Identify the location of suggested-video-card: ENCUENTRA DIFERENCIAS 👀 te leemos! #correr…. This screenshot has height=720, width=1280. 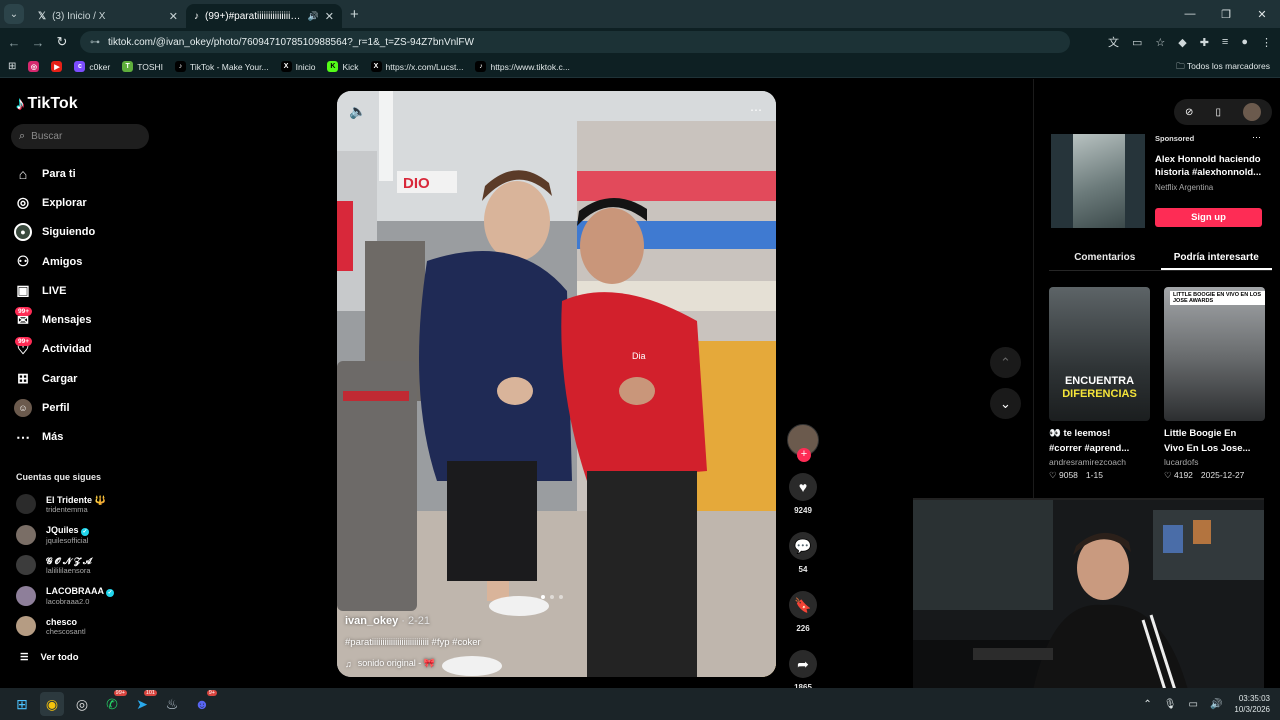
(1099, 384).